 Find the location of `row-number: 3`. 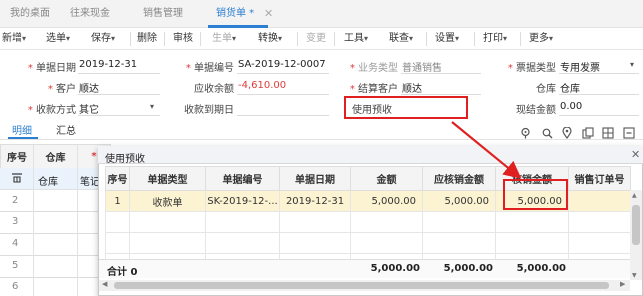

row-number: 3 is located at coordinates (15, 221).